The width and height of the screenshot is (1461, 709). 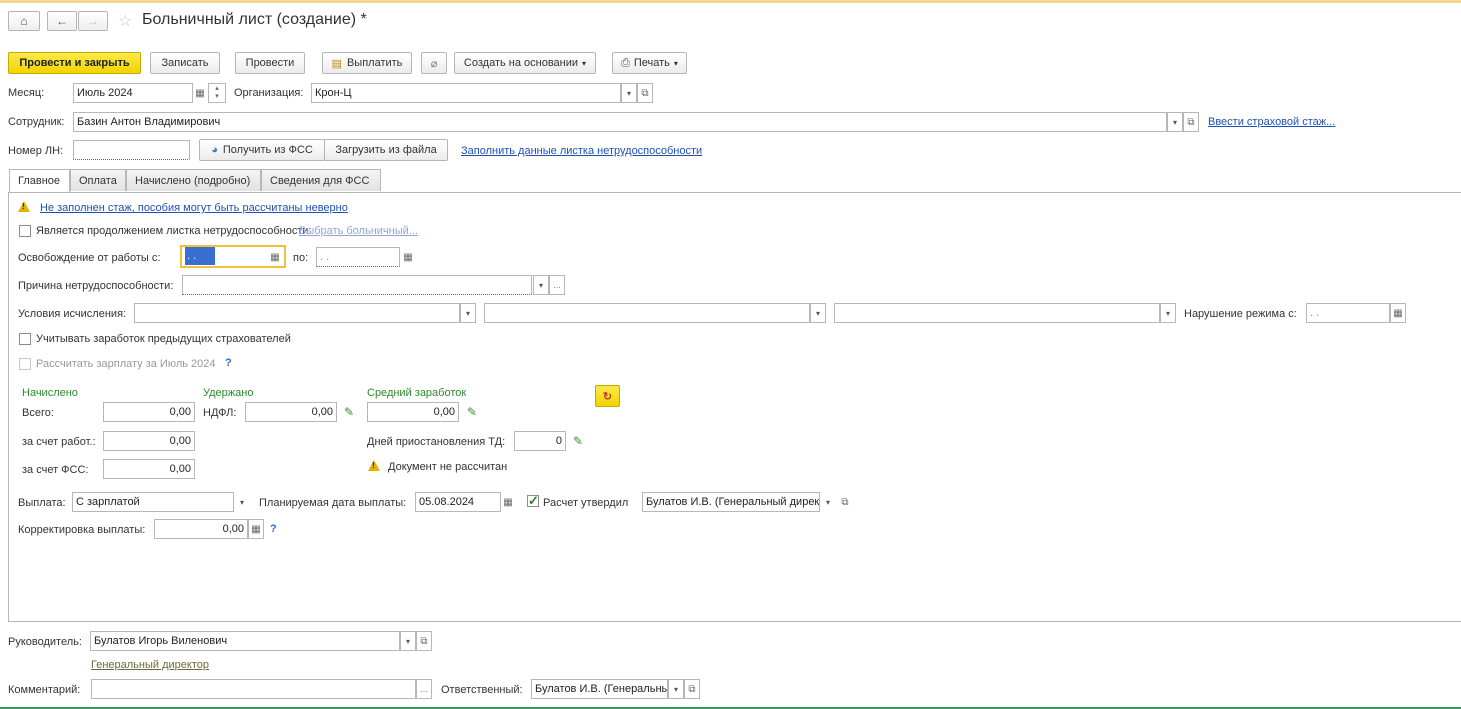 What do you see at coordinates (408, 641) in the screenshot?
I see `head-dropdown: ▾` at bounding box center [408, 641].